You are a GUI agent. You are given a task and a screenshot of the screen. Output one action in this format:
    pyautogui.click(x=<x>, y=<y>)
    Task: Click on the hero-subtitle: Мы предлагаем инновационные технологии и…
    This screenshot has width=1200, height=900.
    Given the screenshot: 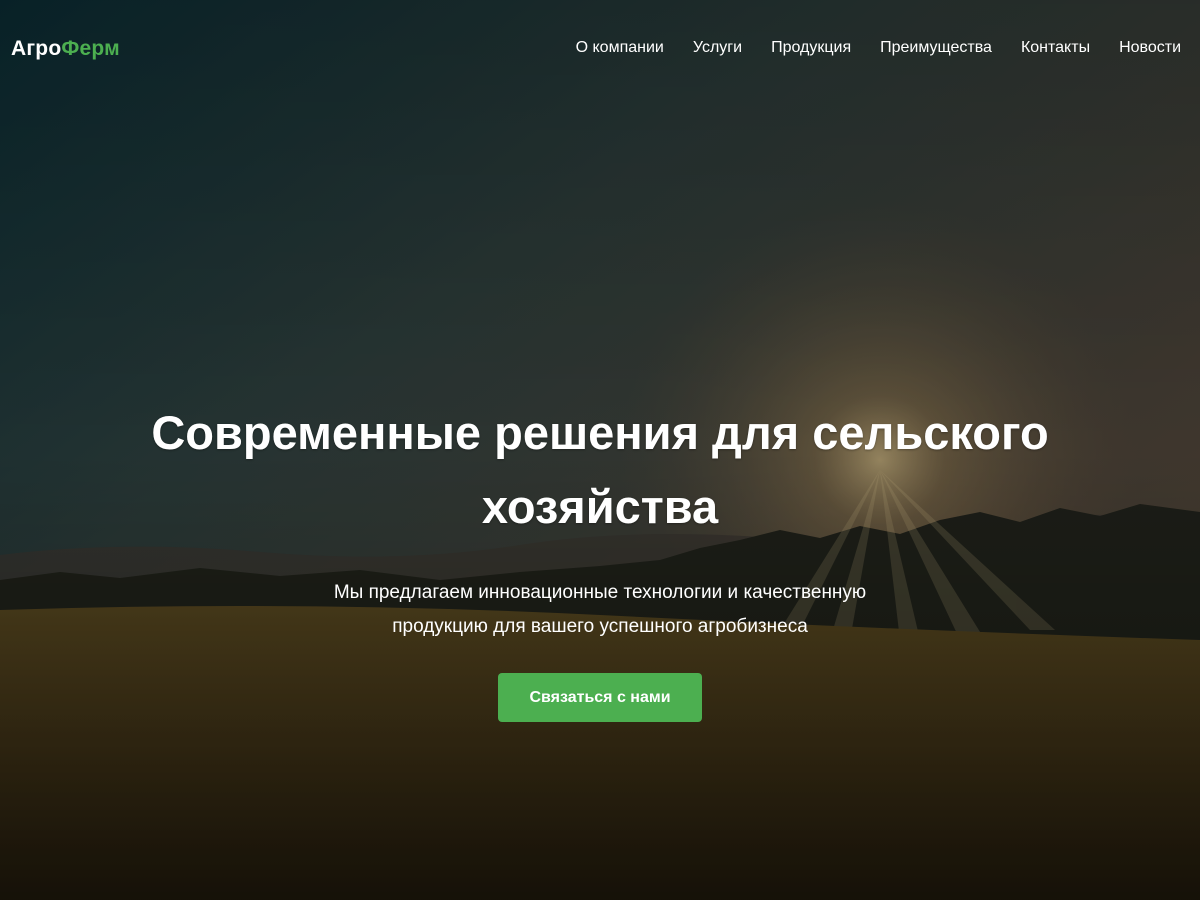 What is the action you would take?
    pyautogui.click(x=600, y=609)
    